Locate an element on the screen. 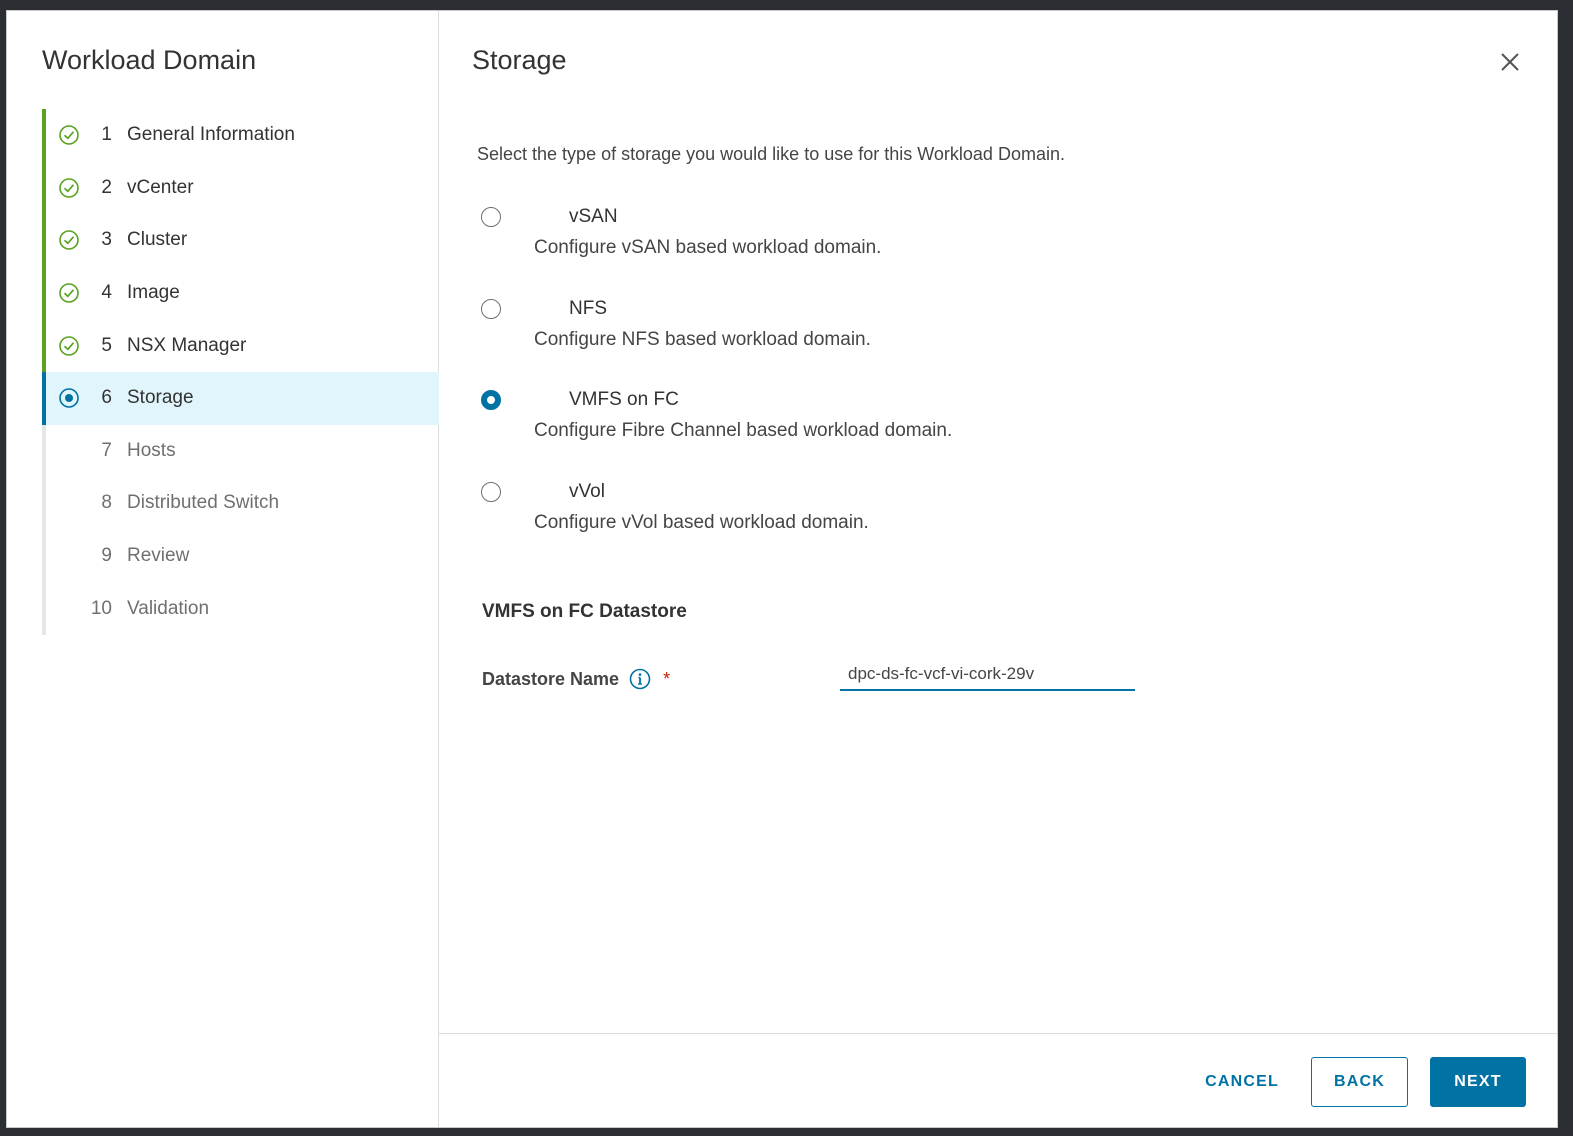 This screenshot has width=1573, height=1136. back-button: BACK is located at coordinates (1359, 1082).